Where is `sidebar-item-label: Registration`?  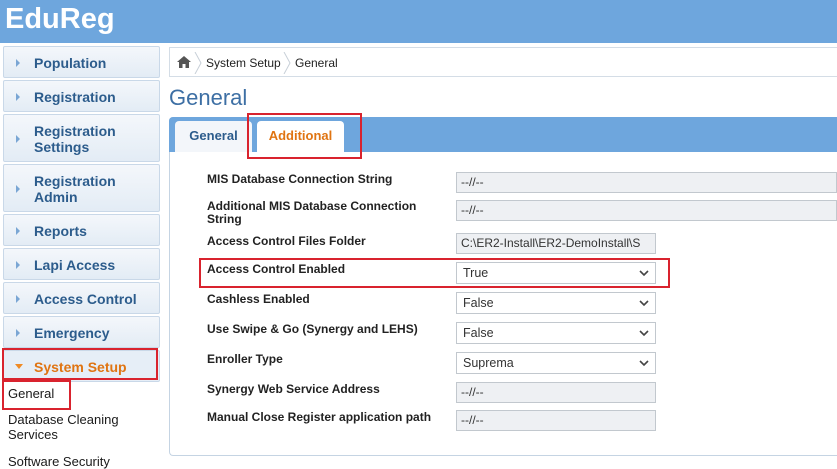 sidebar-item-label: Registration is located at coordinates (75, 97).